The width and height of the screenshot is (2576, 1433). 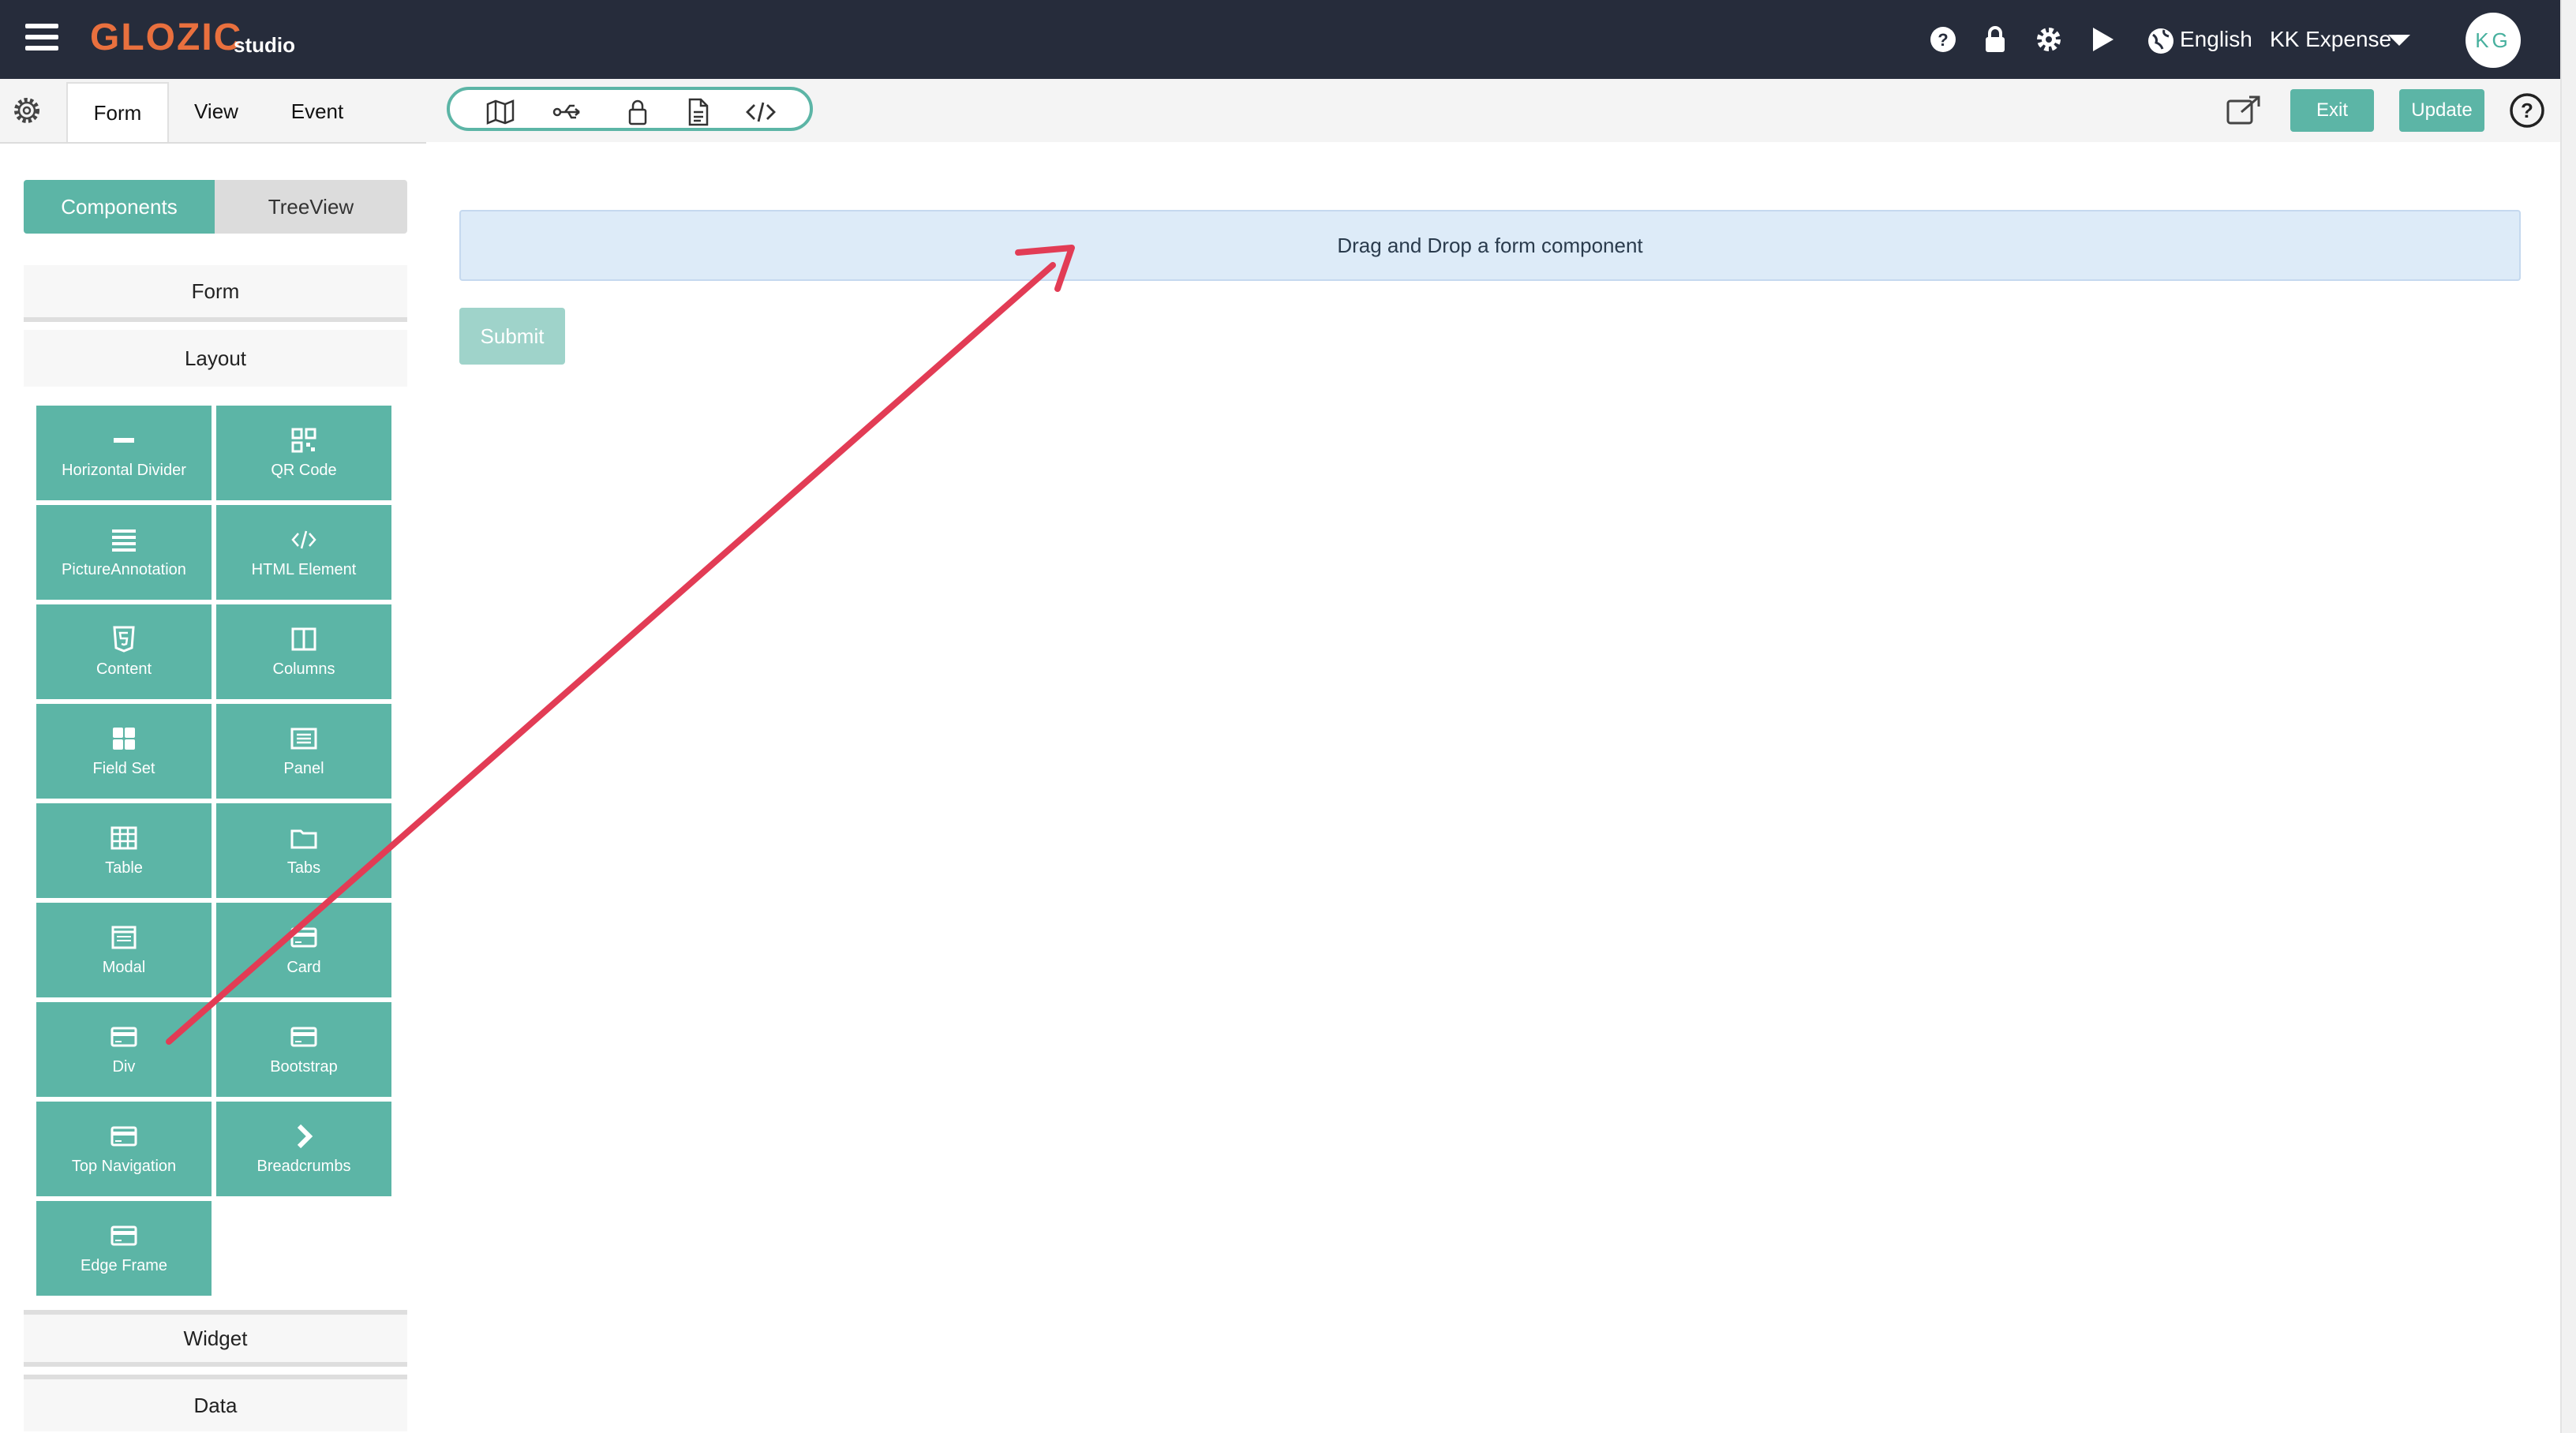 I want to click on caret-down-icon, so click(x=2399, y=40).